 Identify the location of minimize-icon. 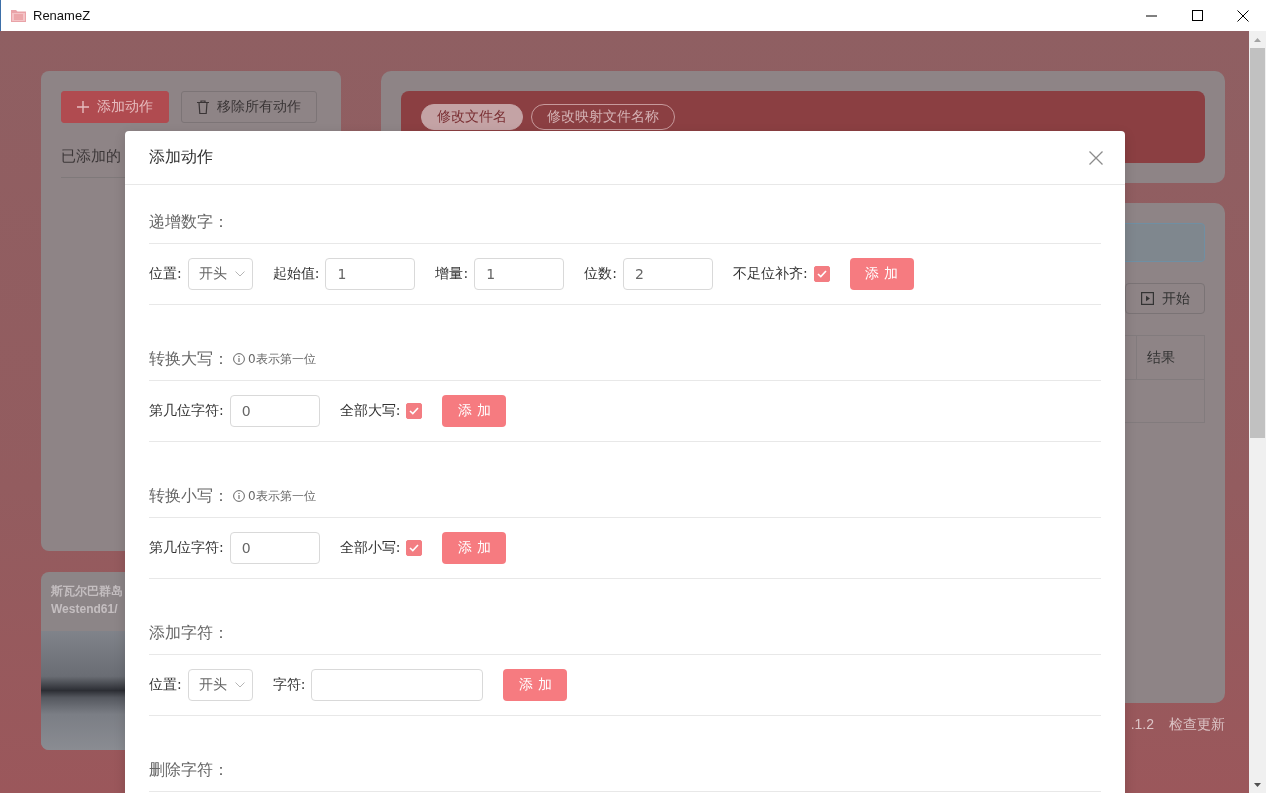
(1151, 15).